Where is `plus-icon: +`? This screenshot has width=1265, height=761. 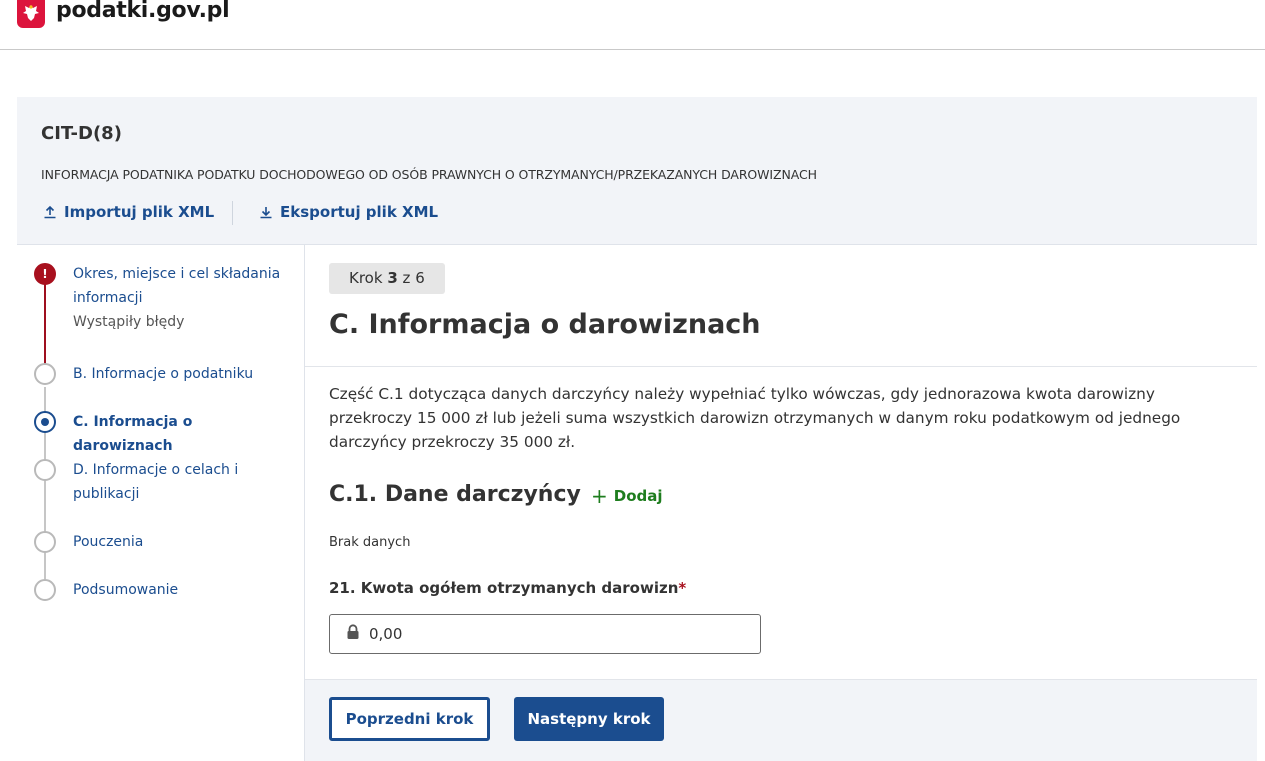 plus-icon: + is located at coordinates (599, 496).